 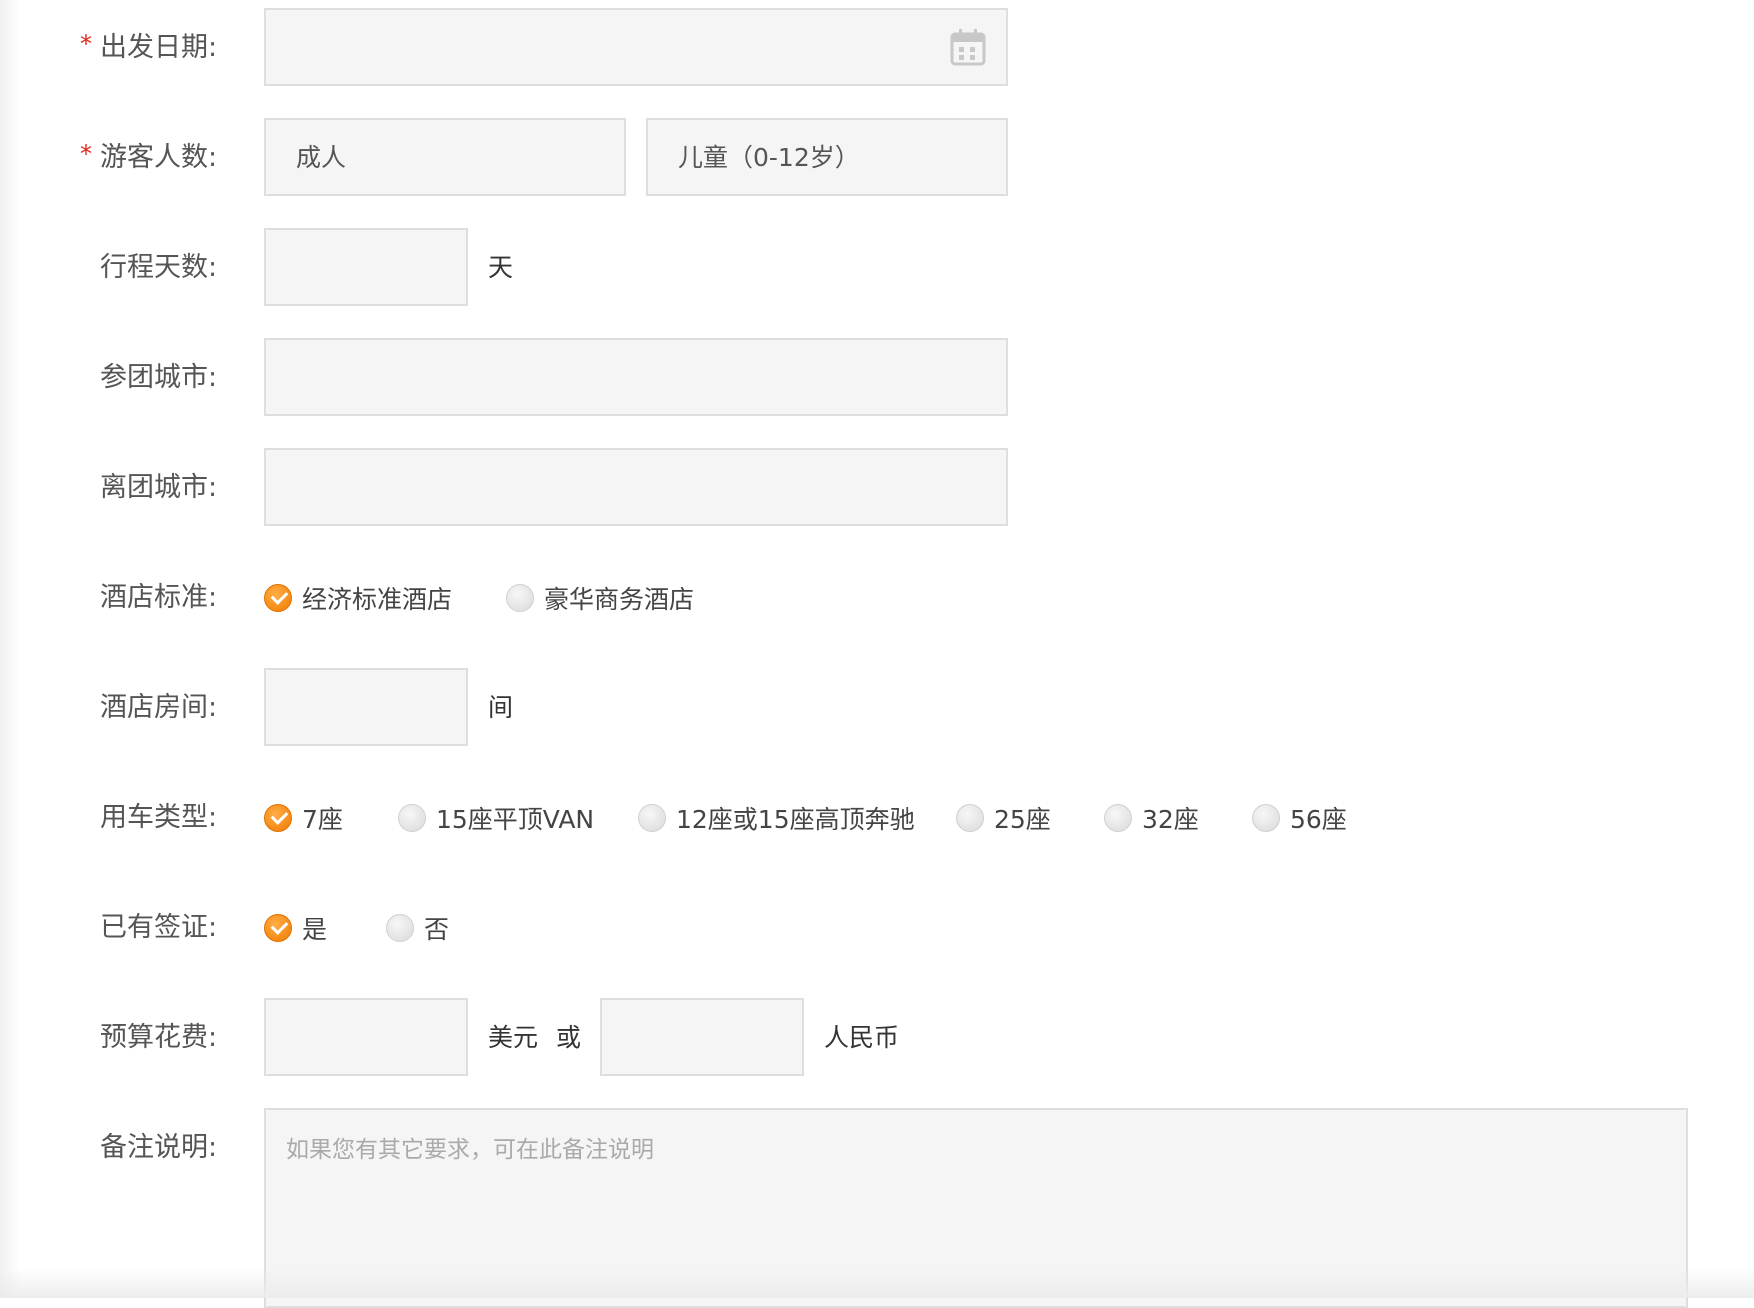 I want to click on vehicle-option-25: 25座, so click(x=1003, y=818).